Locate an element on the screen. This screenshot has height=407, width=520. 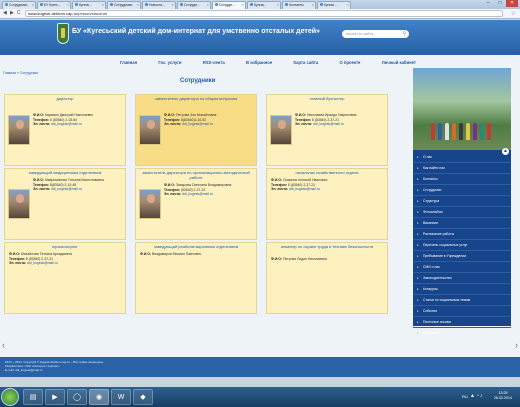
sidebar-item: Конкурсы is located at coordinates (462, 289).